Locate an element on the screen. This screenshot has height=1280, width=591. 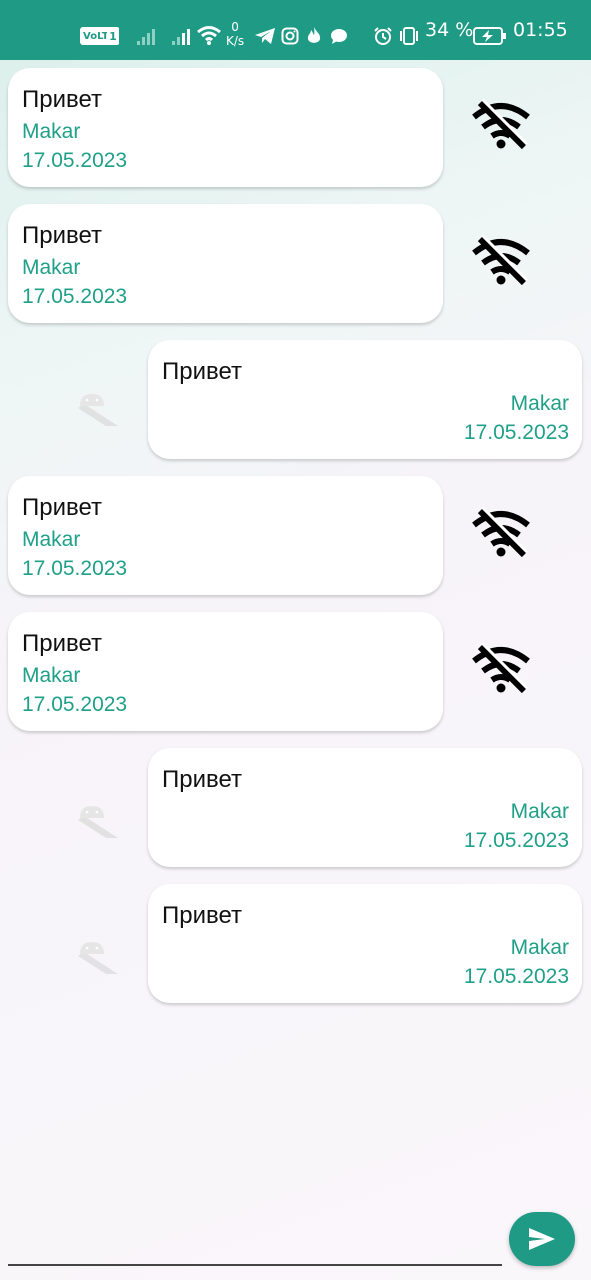
vibrate-icon is located at coordinates (409, 36).